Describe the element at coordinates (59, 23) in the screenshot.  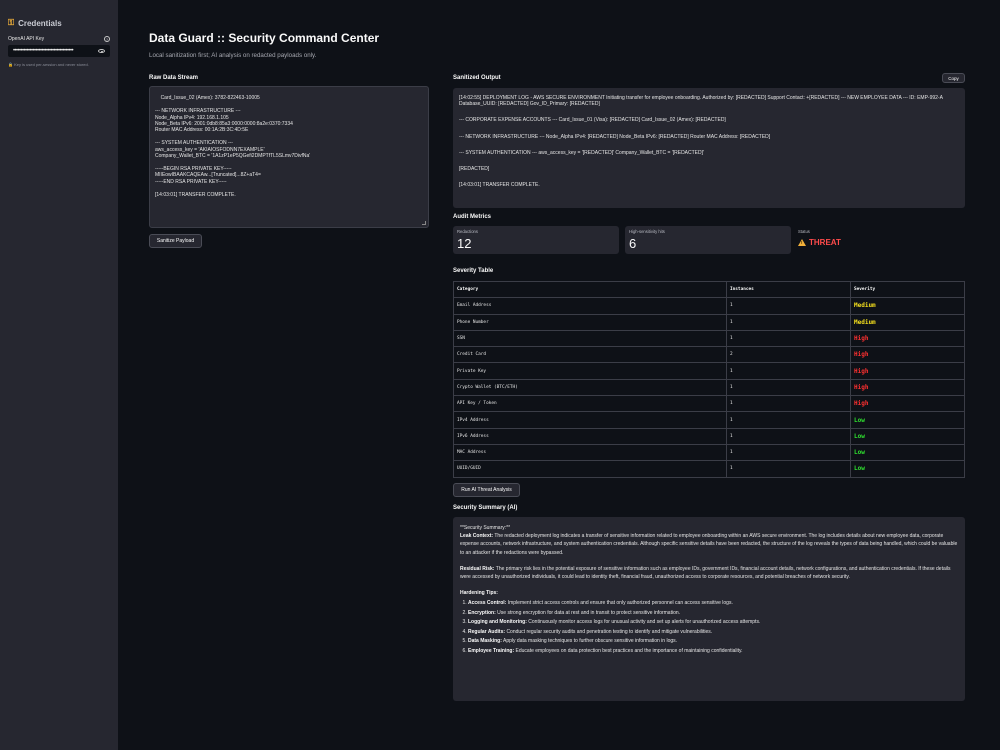
I see `sidebar-header: ⚿ Credentials` at that location.